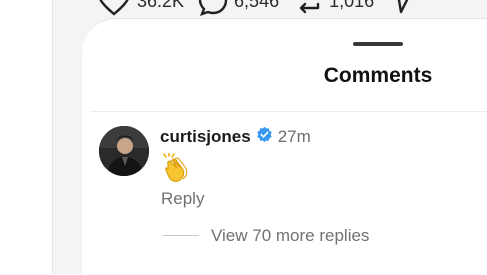  What do you see at coordinates (290, 236) in the screenshot?
I see `view-more-replies-button: View 70 more replies` at bounding box center [290, 236].